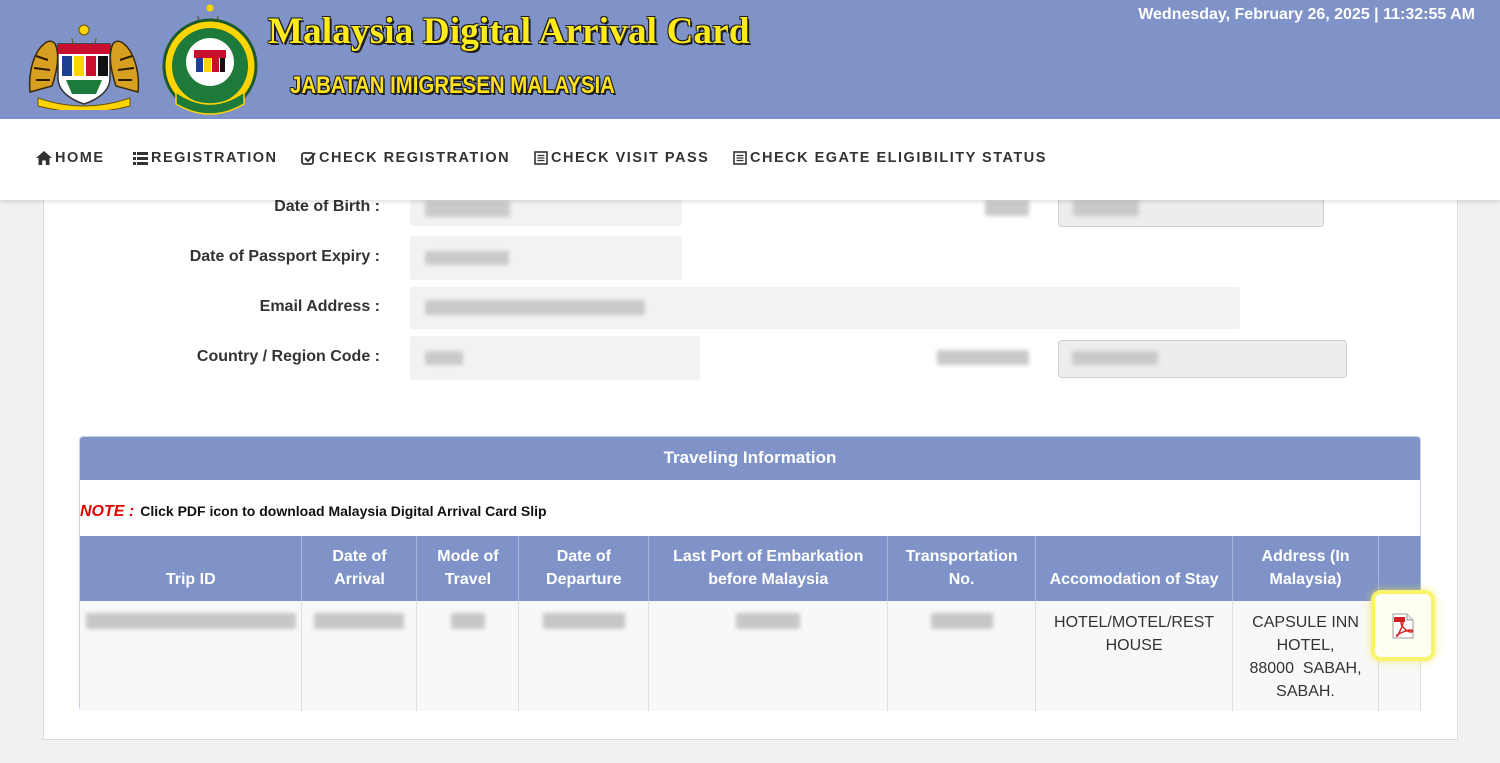 The height and width of the screenshot is (763, 1500). I want to click on nav-check-visit-pass: CHECK VISIT PASS, so click(621, 158).